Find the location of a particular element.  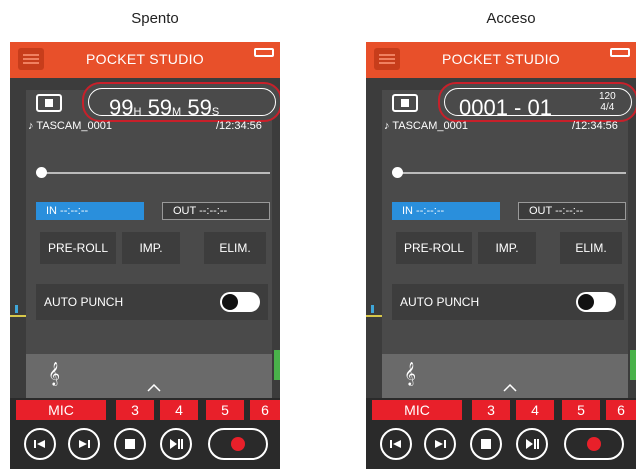

bar-display-inner: 0001 - 01 120 4/4 is located at coordinates (538, 104).